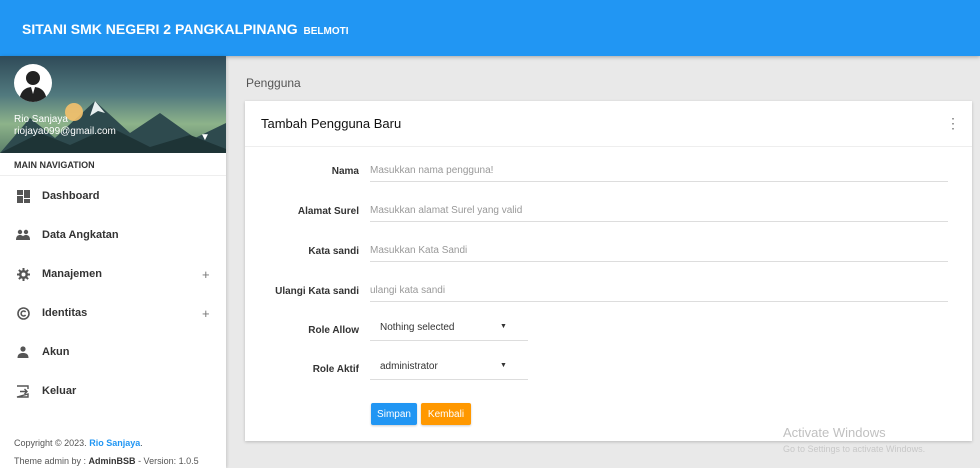 The width and height of the screenshot is (980, 468). What do you see at coordinates (328, 211) in the screenshot?
I see `email-label: Alamat Surel` at bounding box center [328, 211].